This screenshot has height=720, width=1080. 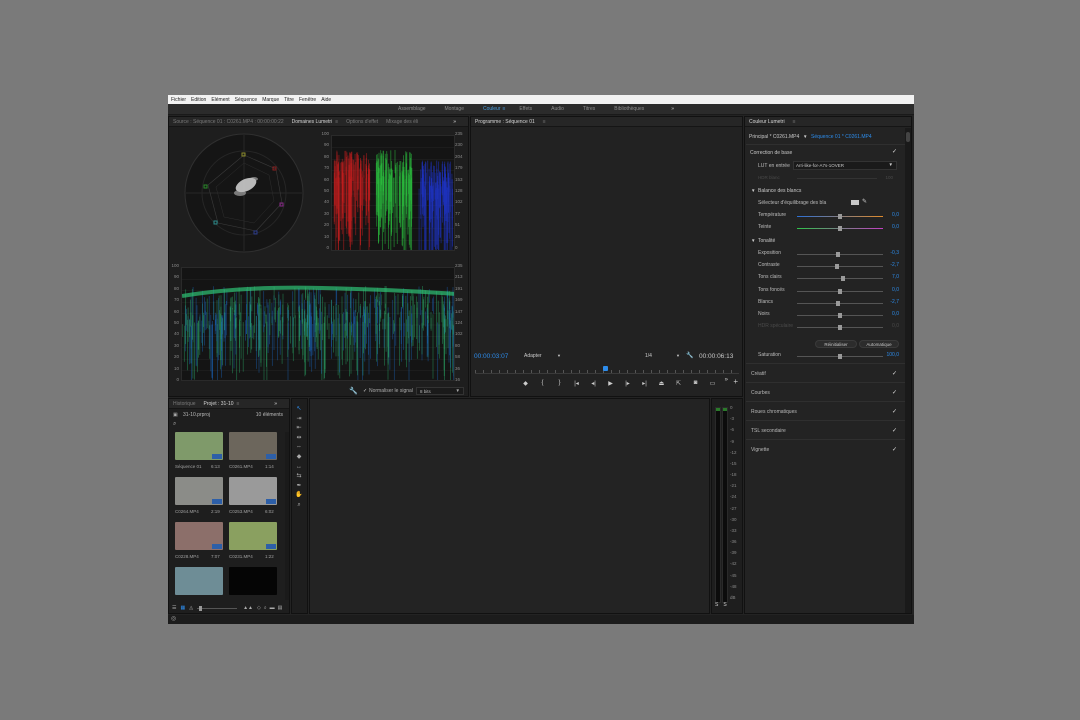 I want to click on ripple-edit-icon: ⇤, so click(x=299, y=428).